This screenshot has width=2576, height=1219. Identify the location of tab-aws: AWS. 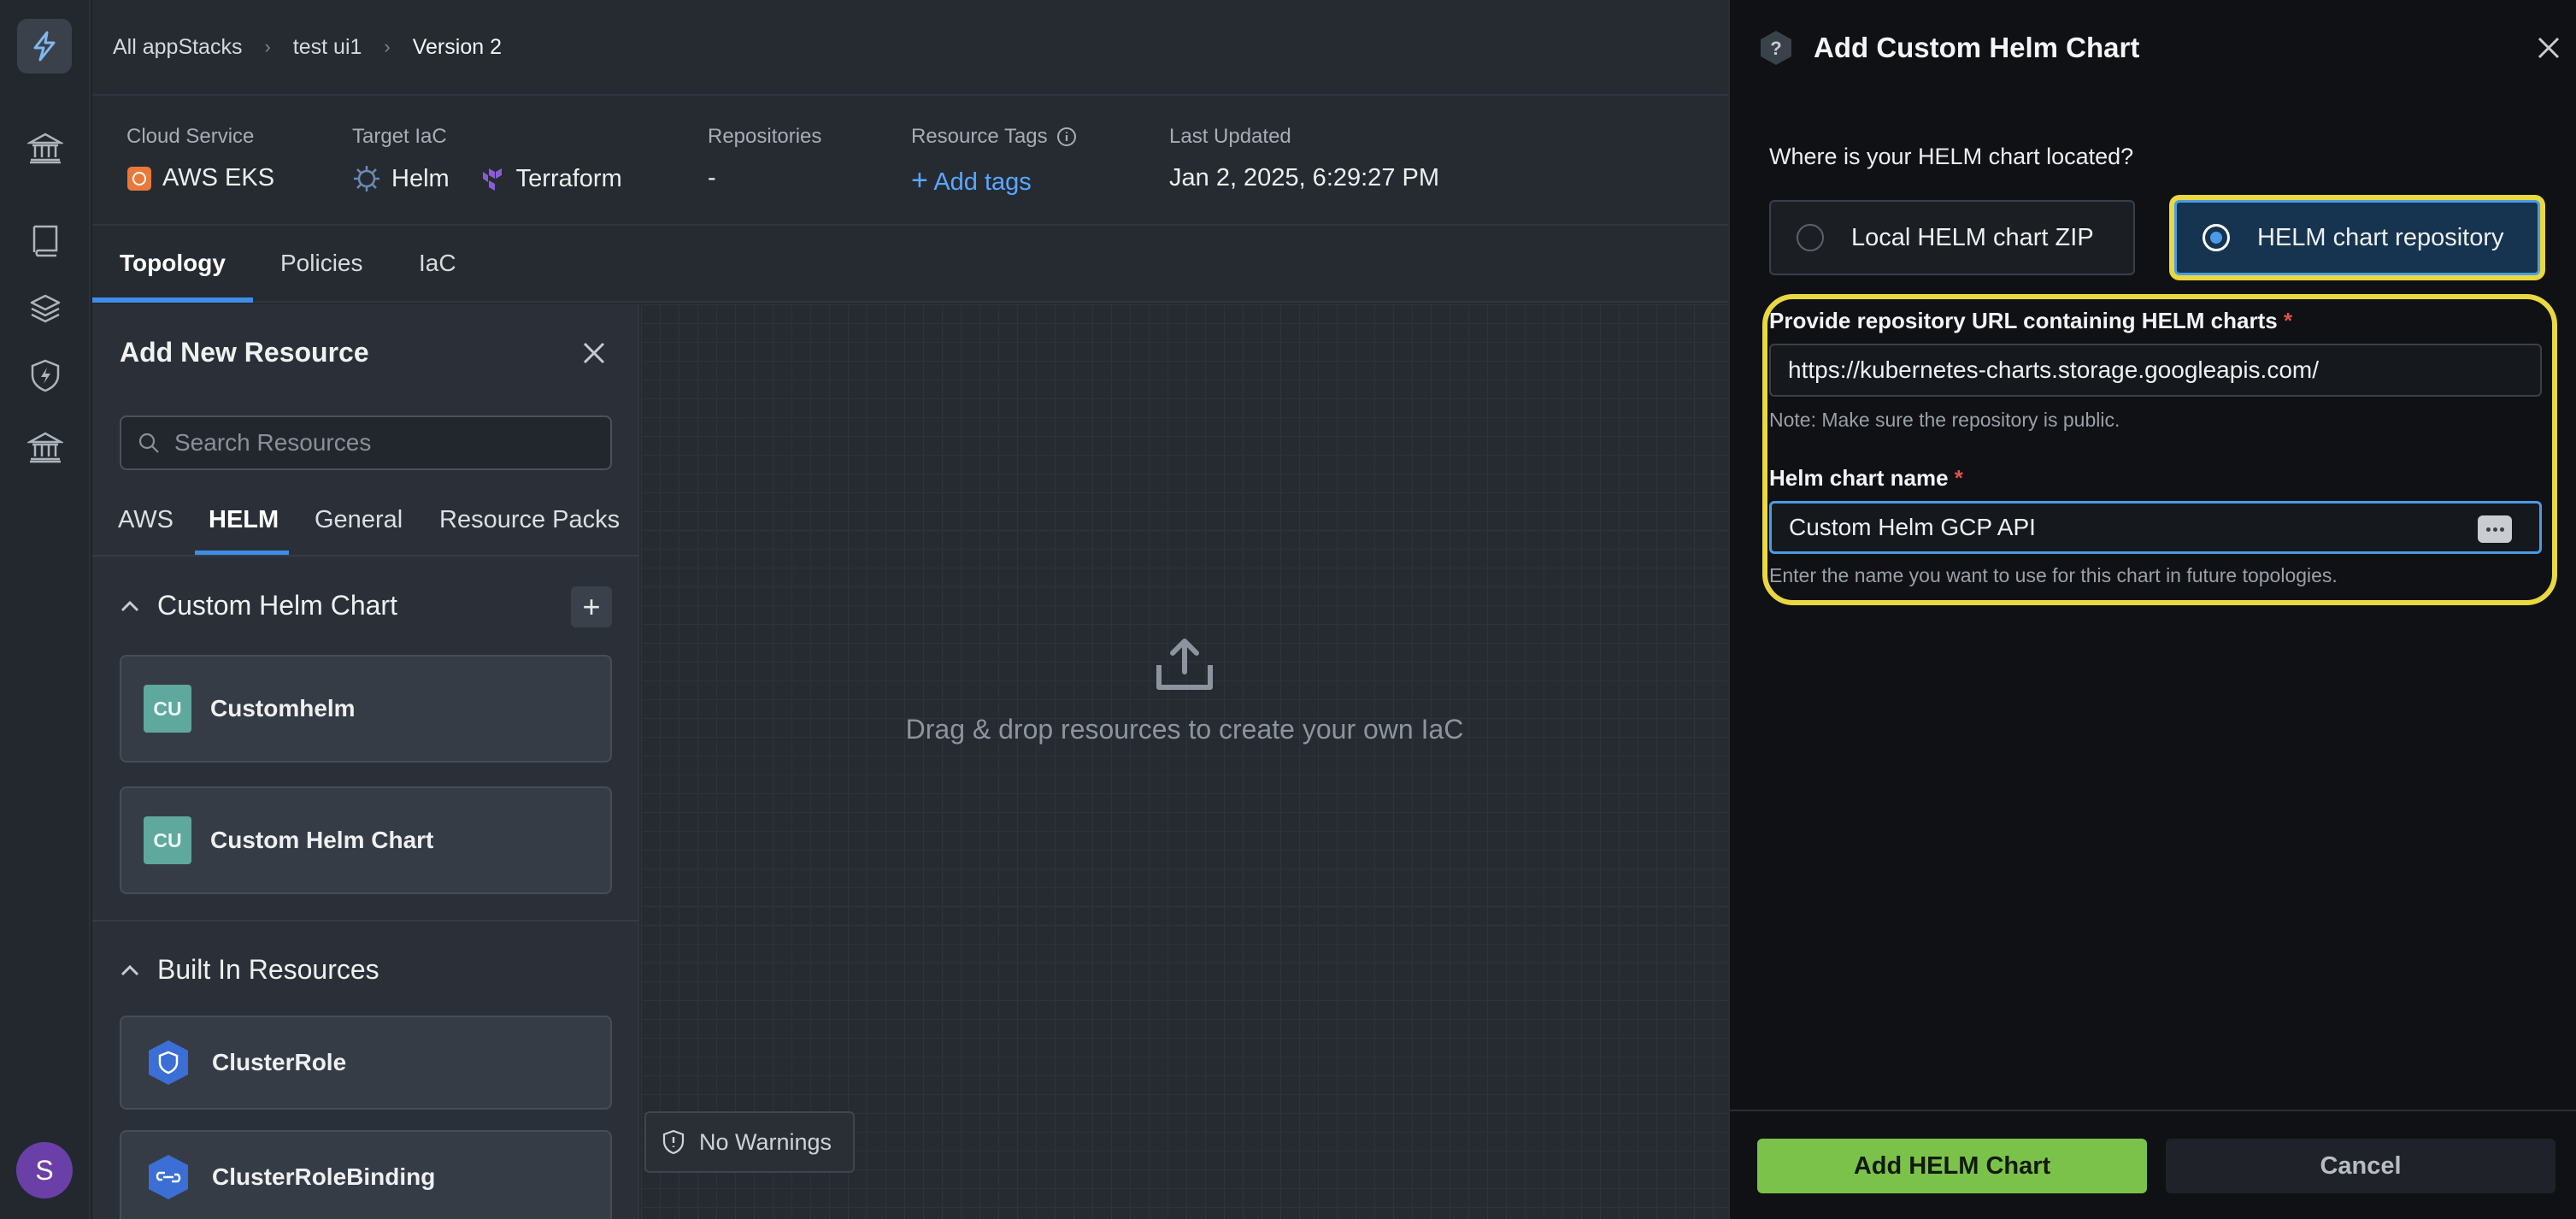
(145, 520).